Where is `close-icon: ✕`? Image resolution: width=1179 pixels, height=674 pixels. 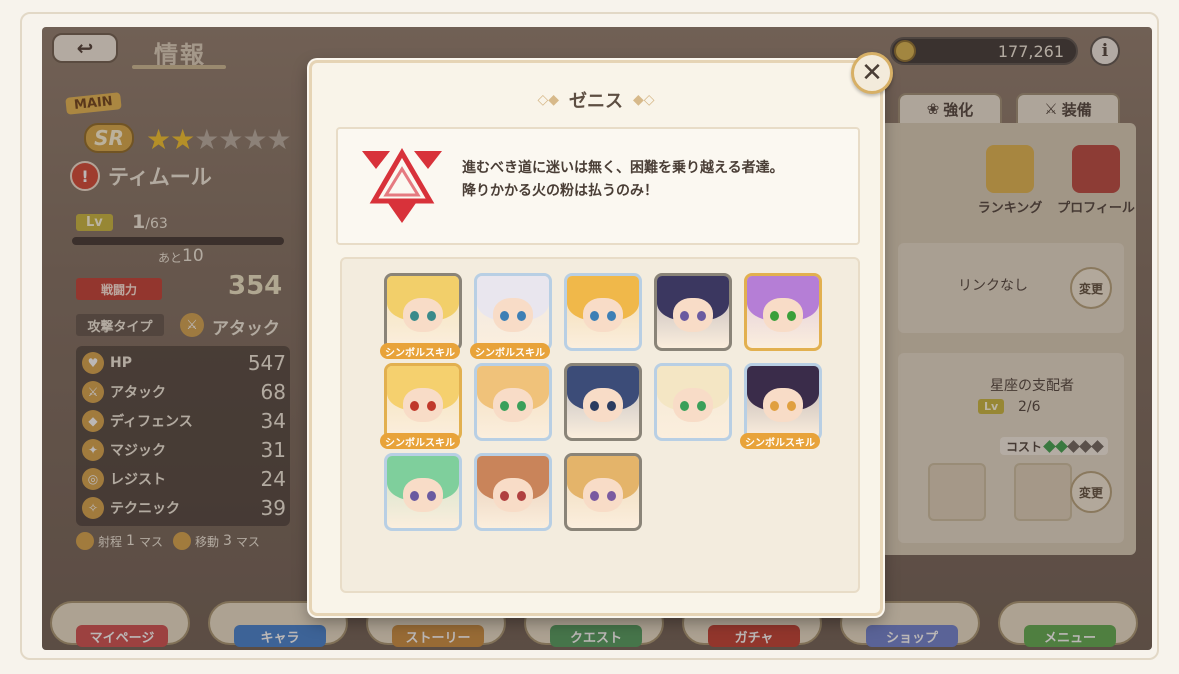 close-icon: ✕ is located at coordinates (872, 73).